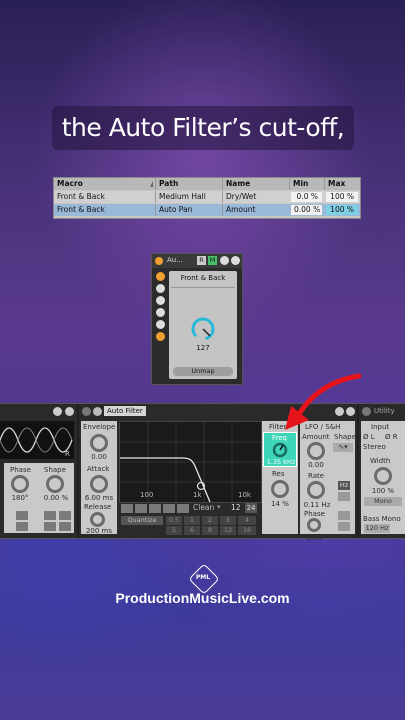 The width and height of the screenshot is (405, 720). What do you see at coordinates (280, 504) in the screenshot?
I see `res-value: 14 %` at bounding box center [280, 504].